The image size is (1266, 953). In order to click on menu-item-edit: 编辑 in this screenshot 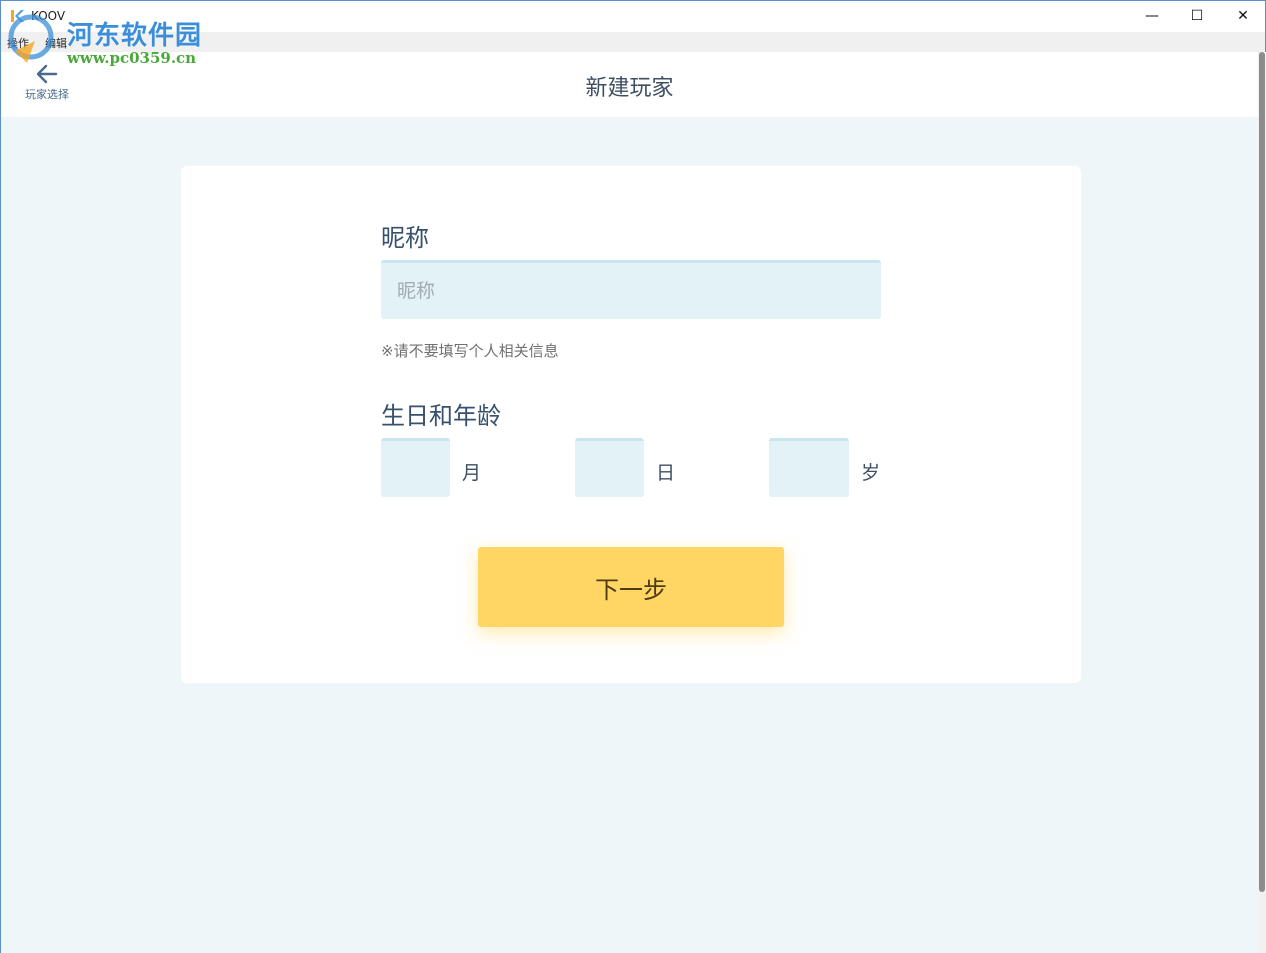, I will do `click(56, 43)`.